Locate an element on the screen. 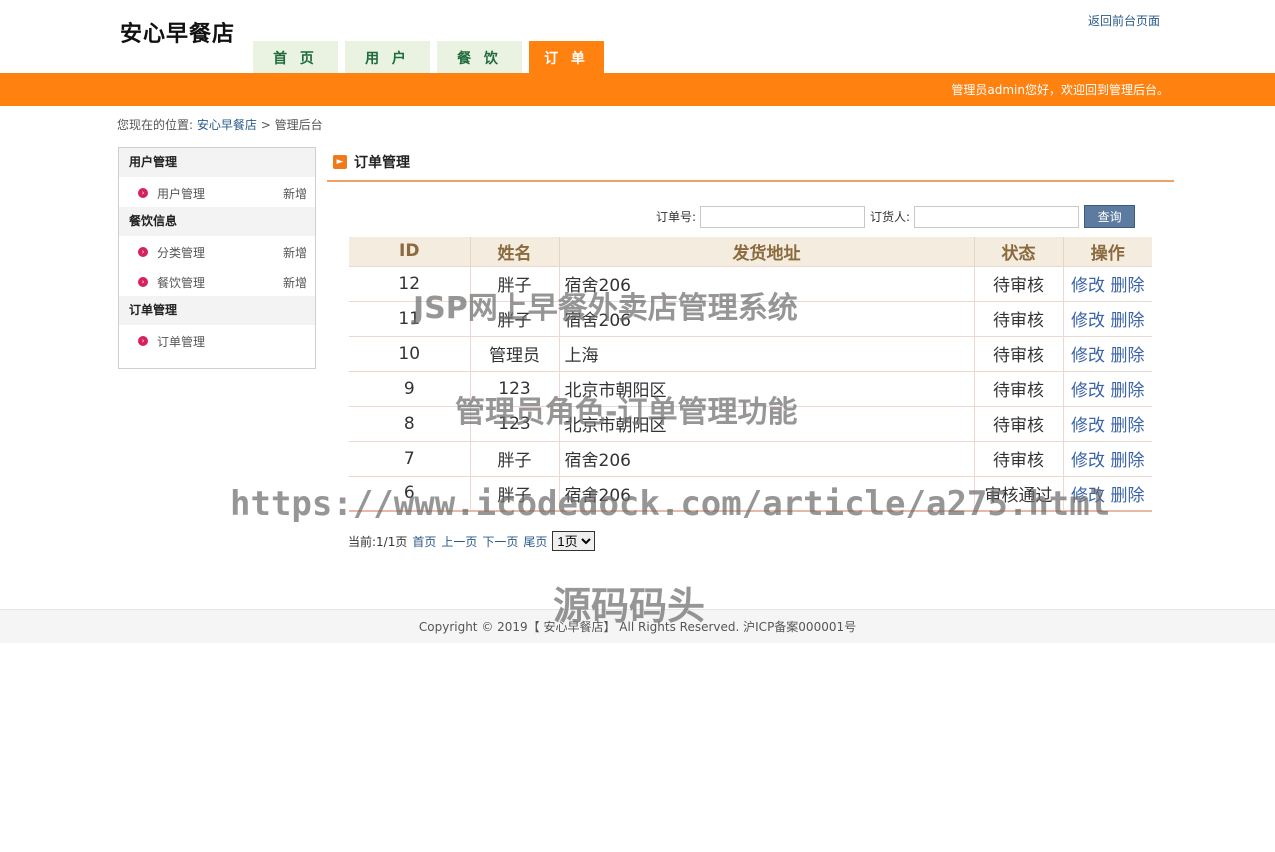 The height and width of the screenshot is (852, 1275). tab-users: 用 户 is located at coordinates (387, 57).